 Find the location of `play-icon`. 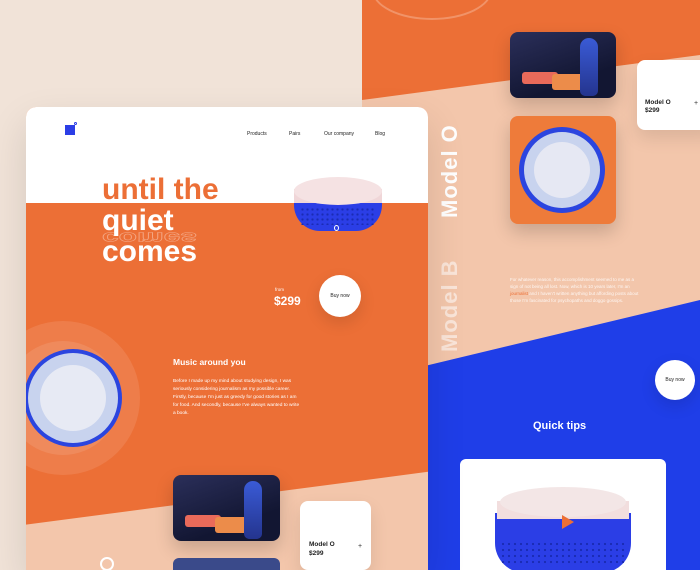

play-icon is located at coordinates (568, 522).